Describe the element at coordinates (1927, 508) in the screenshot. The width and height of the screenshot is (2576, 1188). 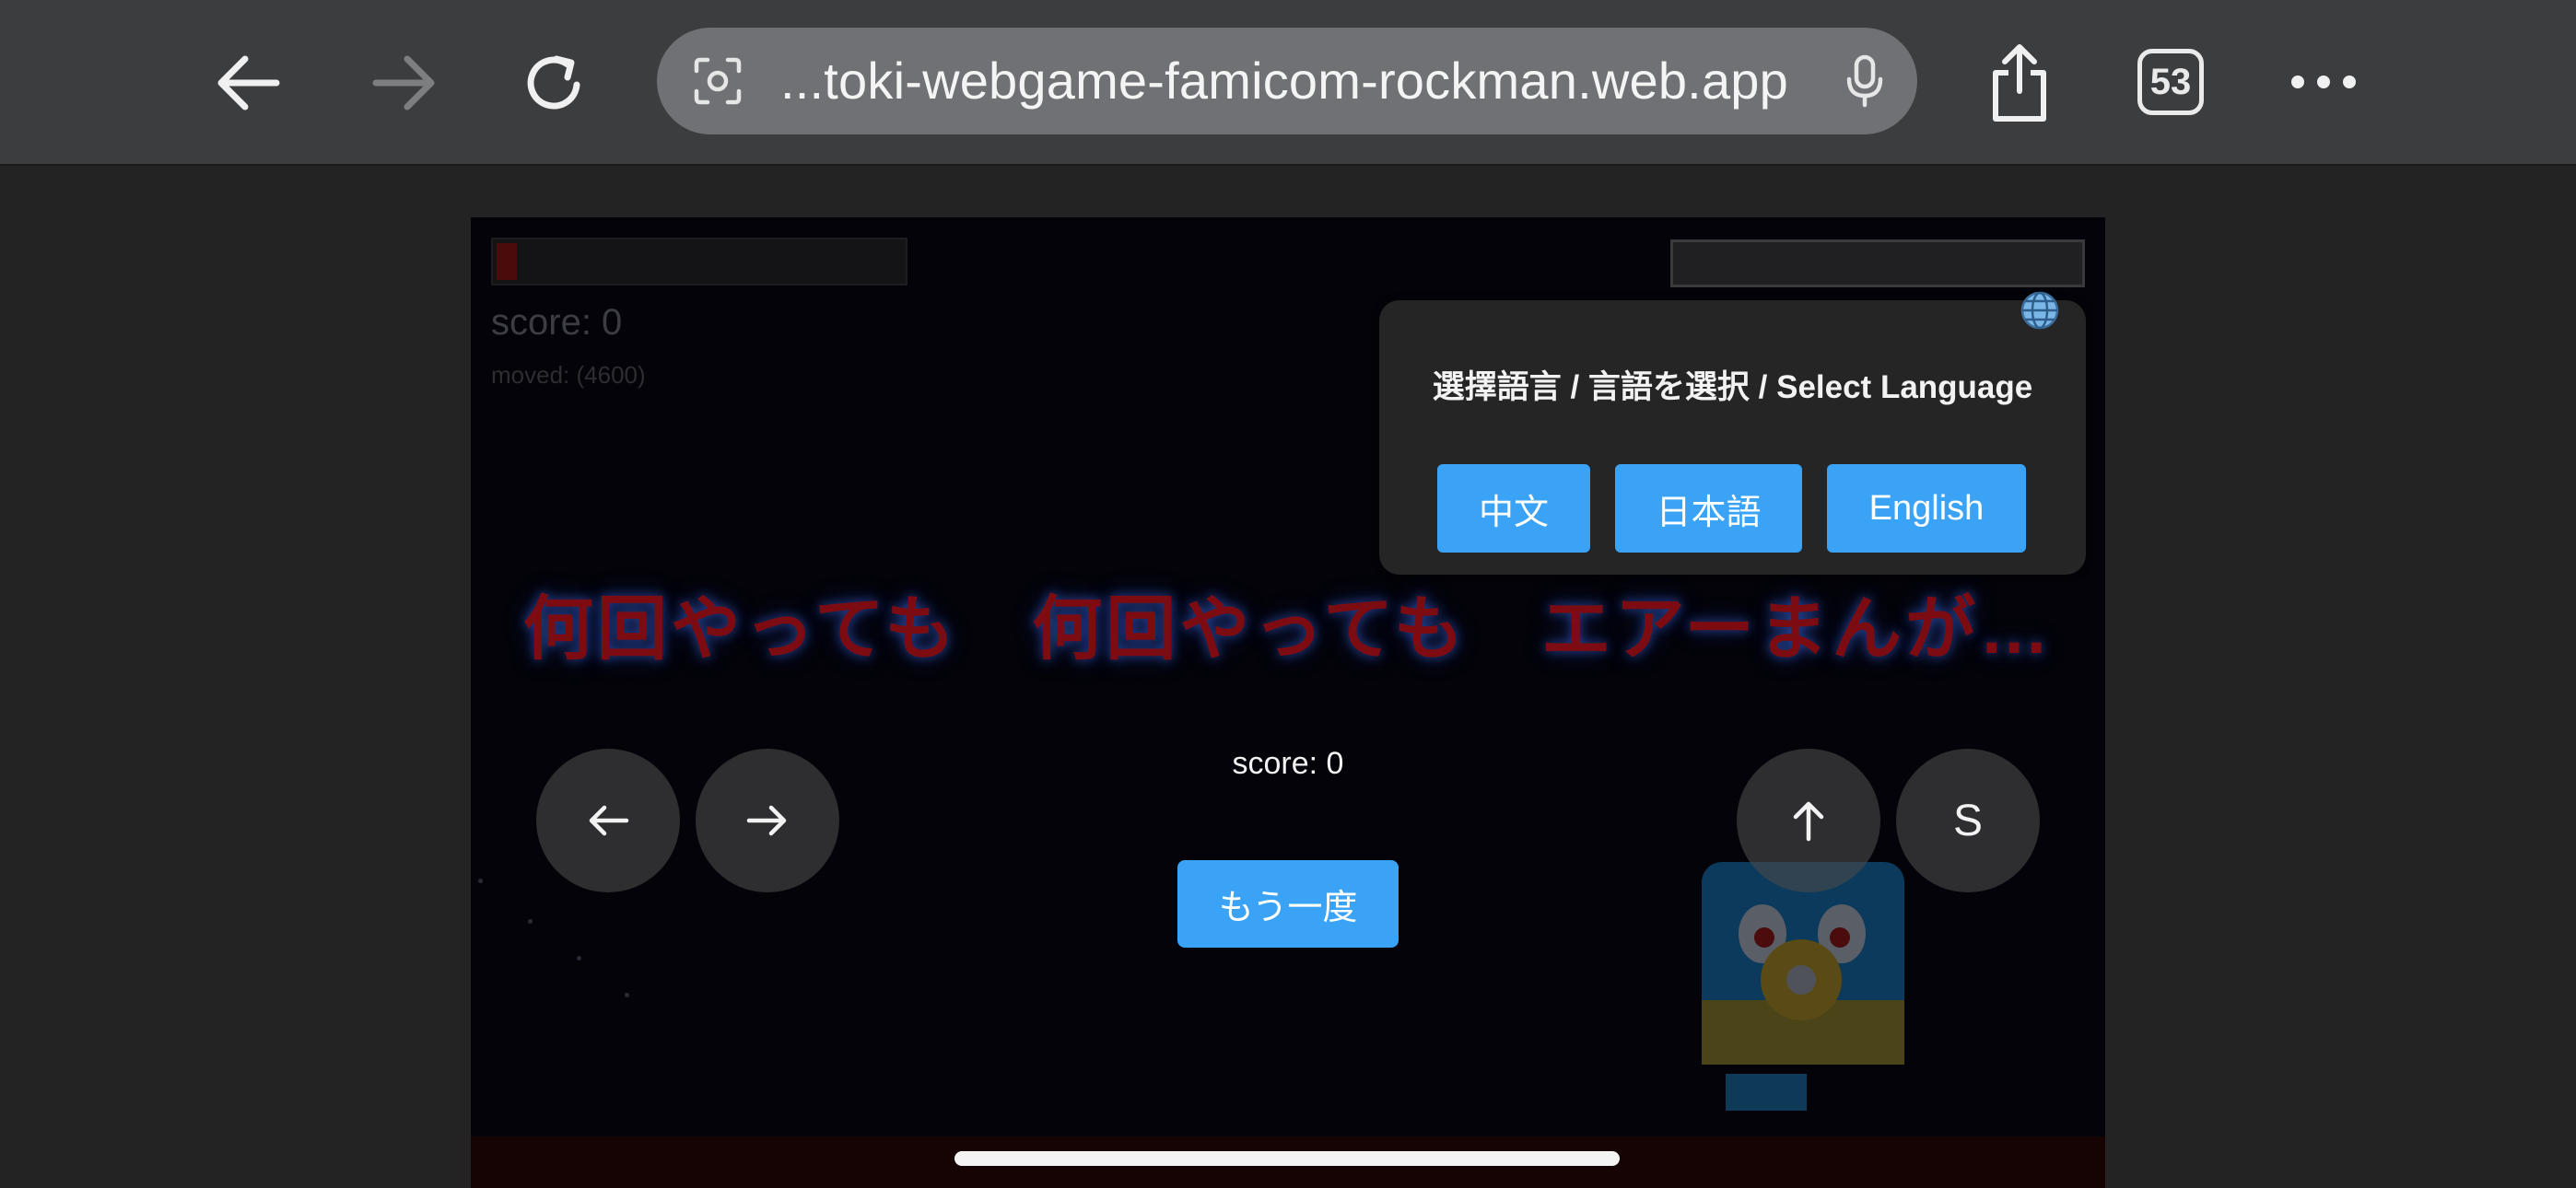
I see `language-english-button: English` at that location.